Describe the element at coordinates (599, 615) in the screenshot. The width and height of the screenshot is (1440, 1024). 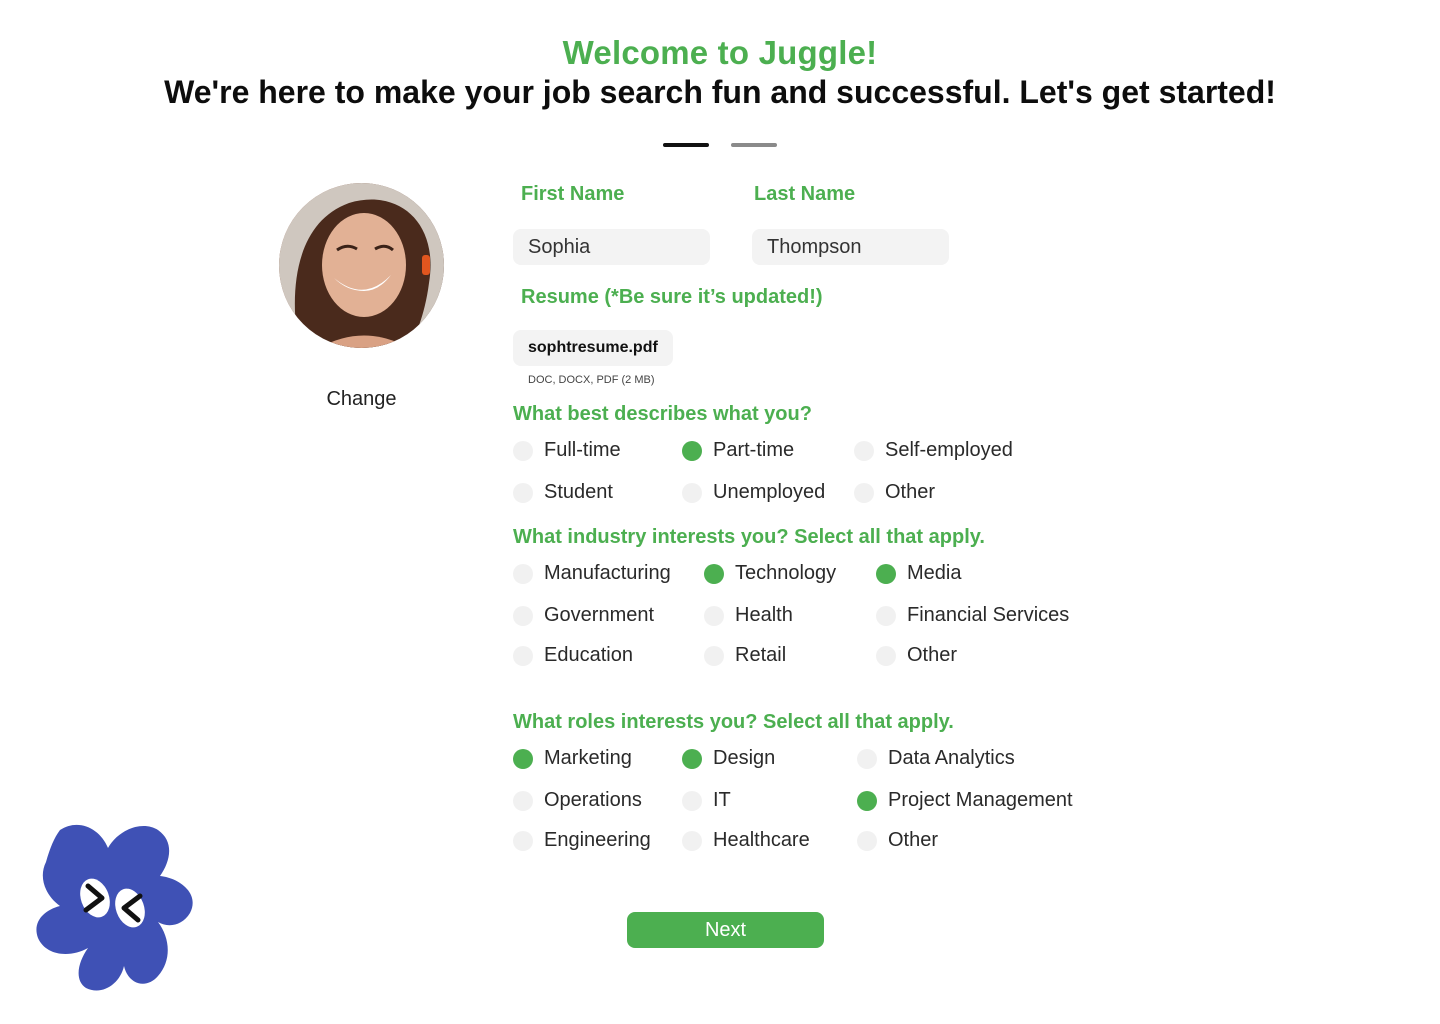
I see `industry-option-label: Government` at that location.